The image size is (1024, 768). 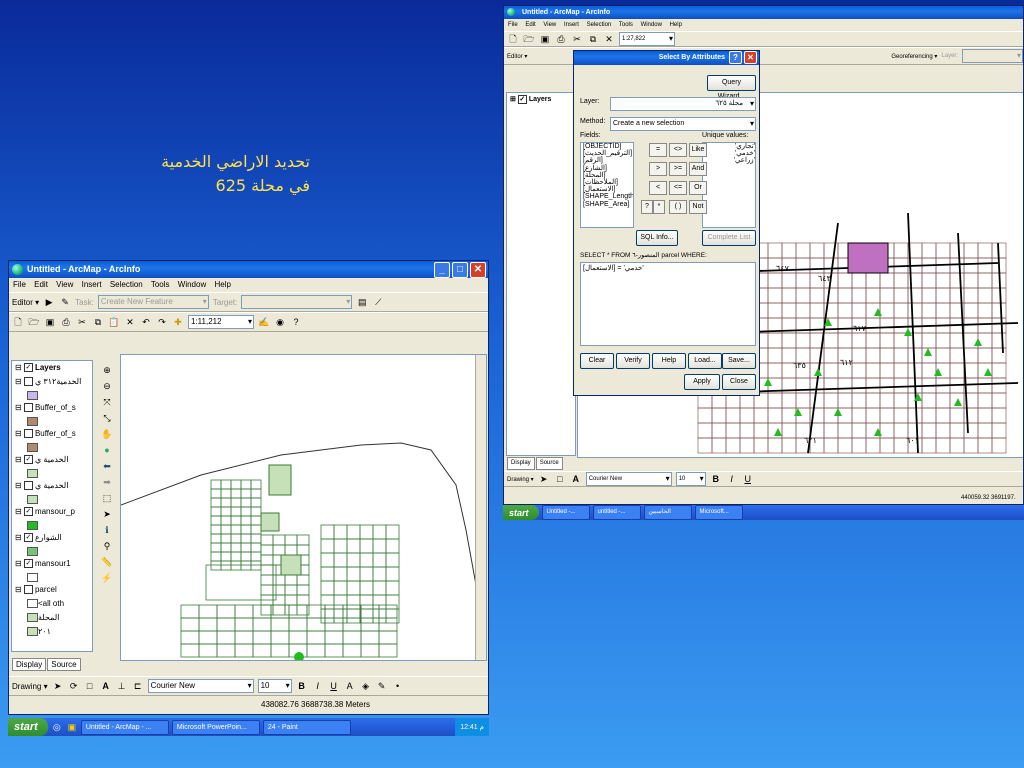 What do you see at coordinates (222, 284) in the screenshot?
I see `menu-help: Help` at bounding box center [222, 284].